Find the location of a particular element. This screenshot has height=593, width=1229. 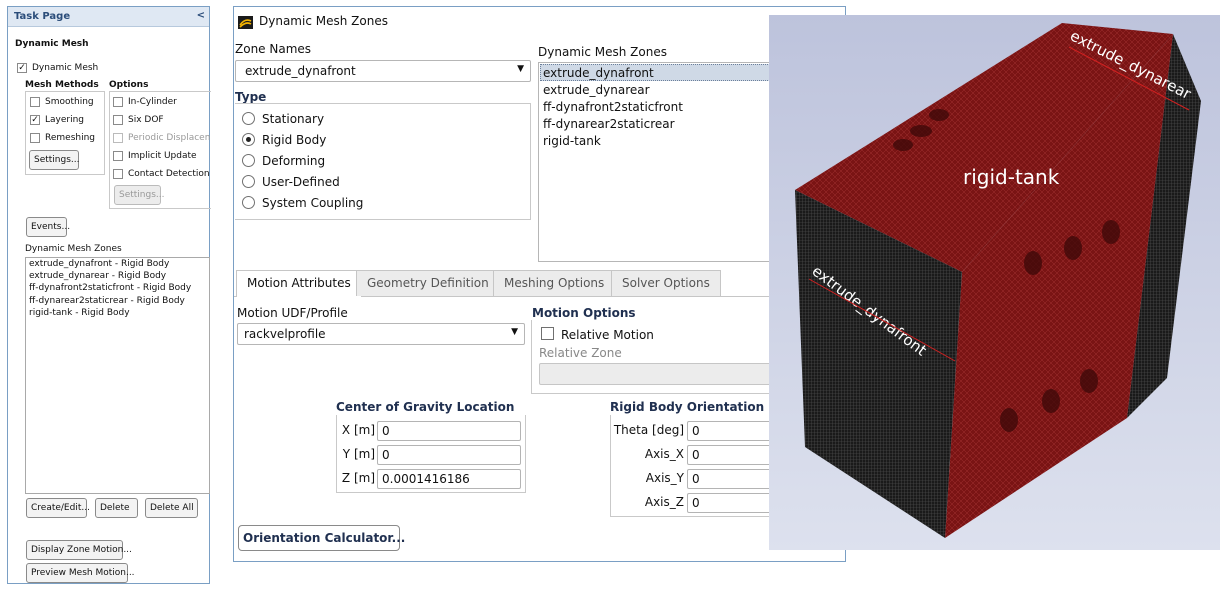

dynamic-mesh-checkbox-label: Dynamic Mesh is located at coordinates (65, 68).